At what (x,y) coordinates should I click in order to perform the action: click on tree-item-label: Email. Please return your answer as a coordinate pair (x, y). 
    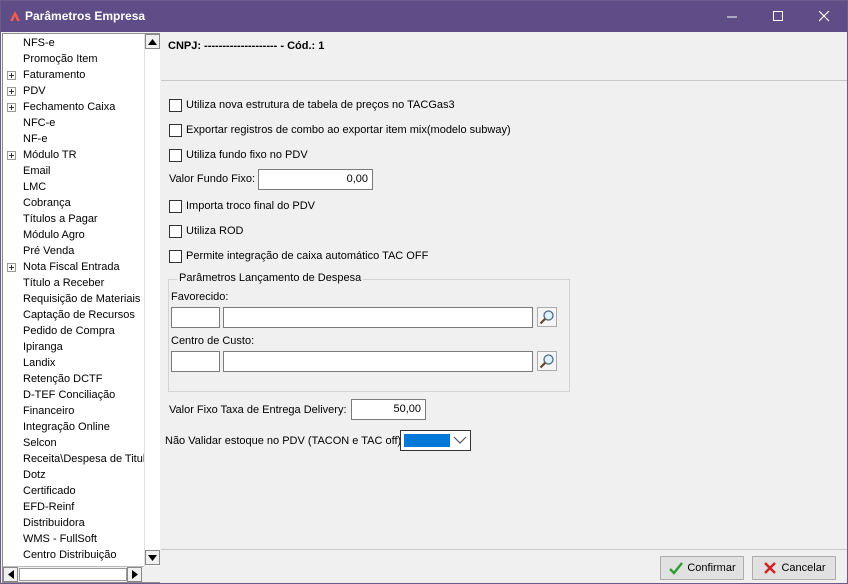
    Looking at the image, I should click on (37, 171).